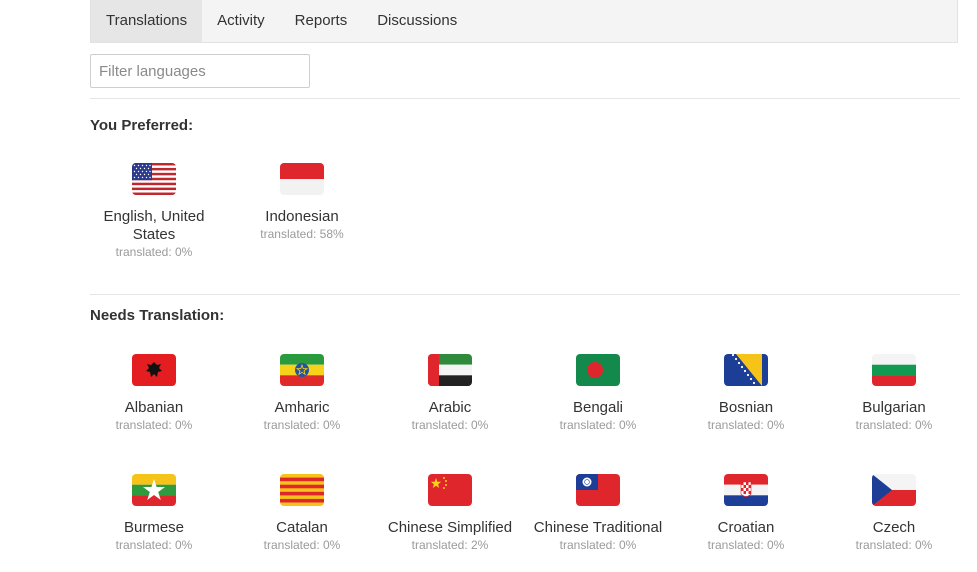 The width and height of the screenshot is (977, 572). I want to click on language-item-albanian: Albanian translated: 0%, so click(154, 393).